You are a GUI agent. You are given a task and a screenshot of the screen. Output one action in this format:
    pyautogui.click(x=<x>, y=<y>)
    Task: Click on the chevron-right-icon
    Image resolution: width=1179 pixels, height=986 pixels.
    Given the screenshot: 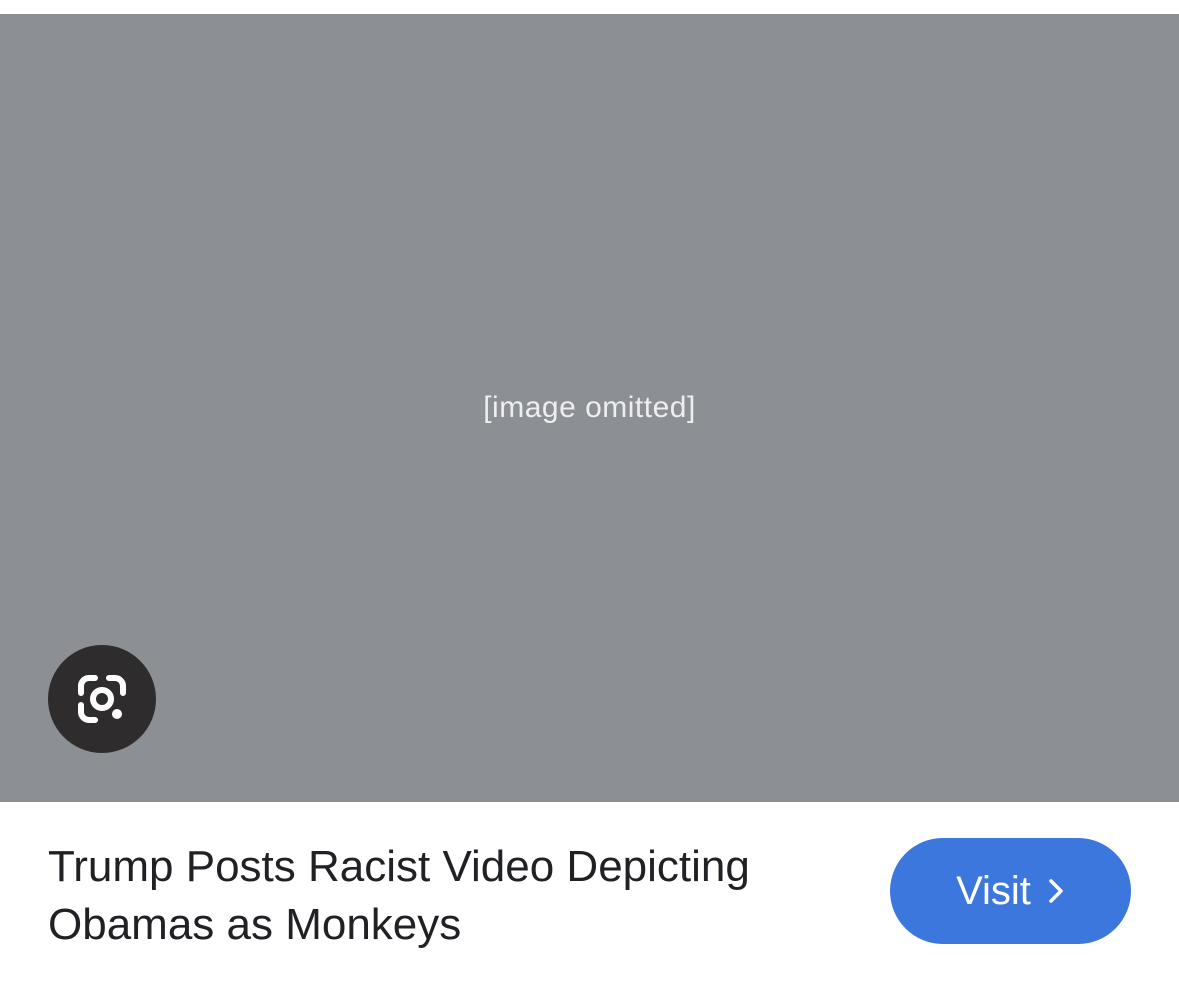 What is the action you would take?
    pyautogui.click(x=1056, y=891)
    